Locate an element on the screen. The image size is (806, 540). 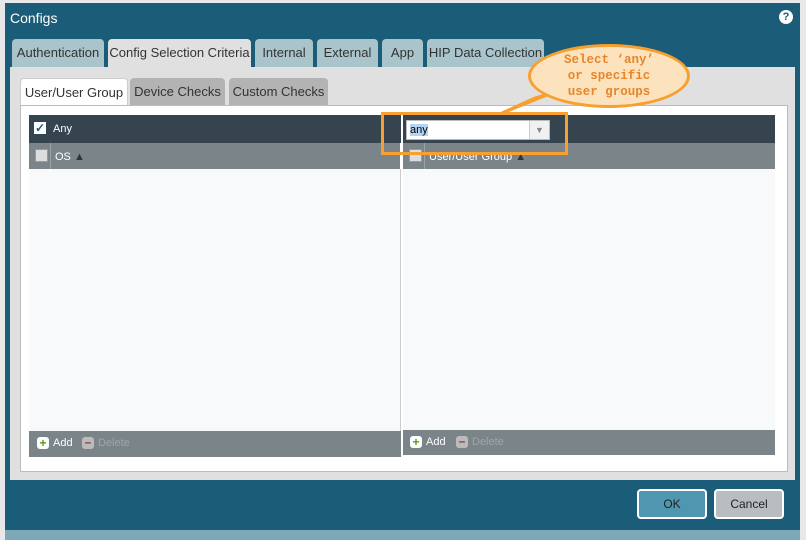
highlight-box is located at coordinates (474, 133).